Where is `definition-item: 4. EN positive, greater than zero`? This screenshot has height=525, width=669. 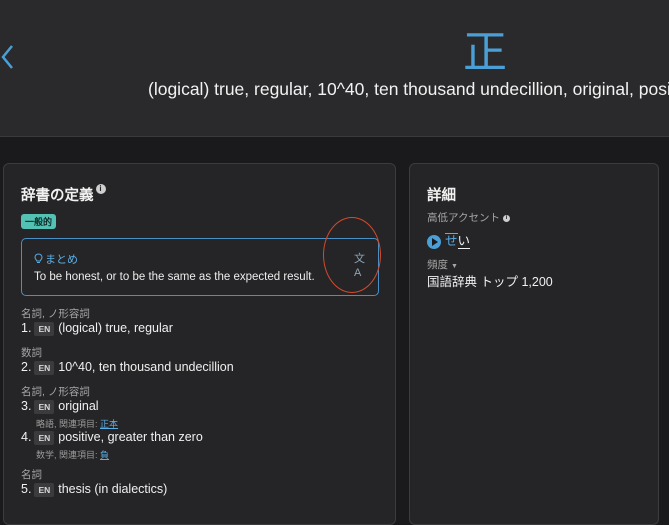
definition-item: 4. EN positive, greater than zero is located at coordinates (112, 437).